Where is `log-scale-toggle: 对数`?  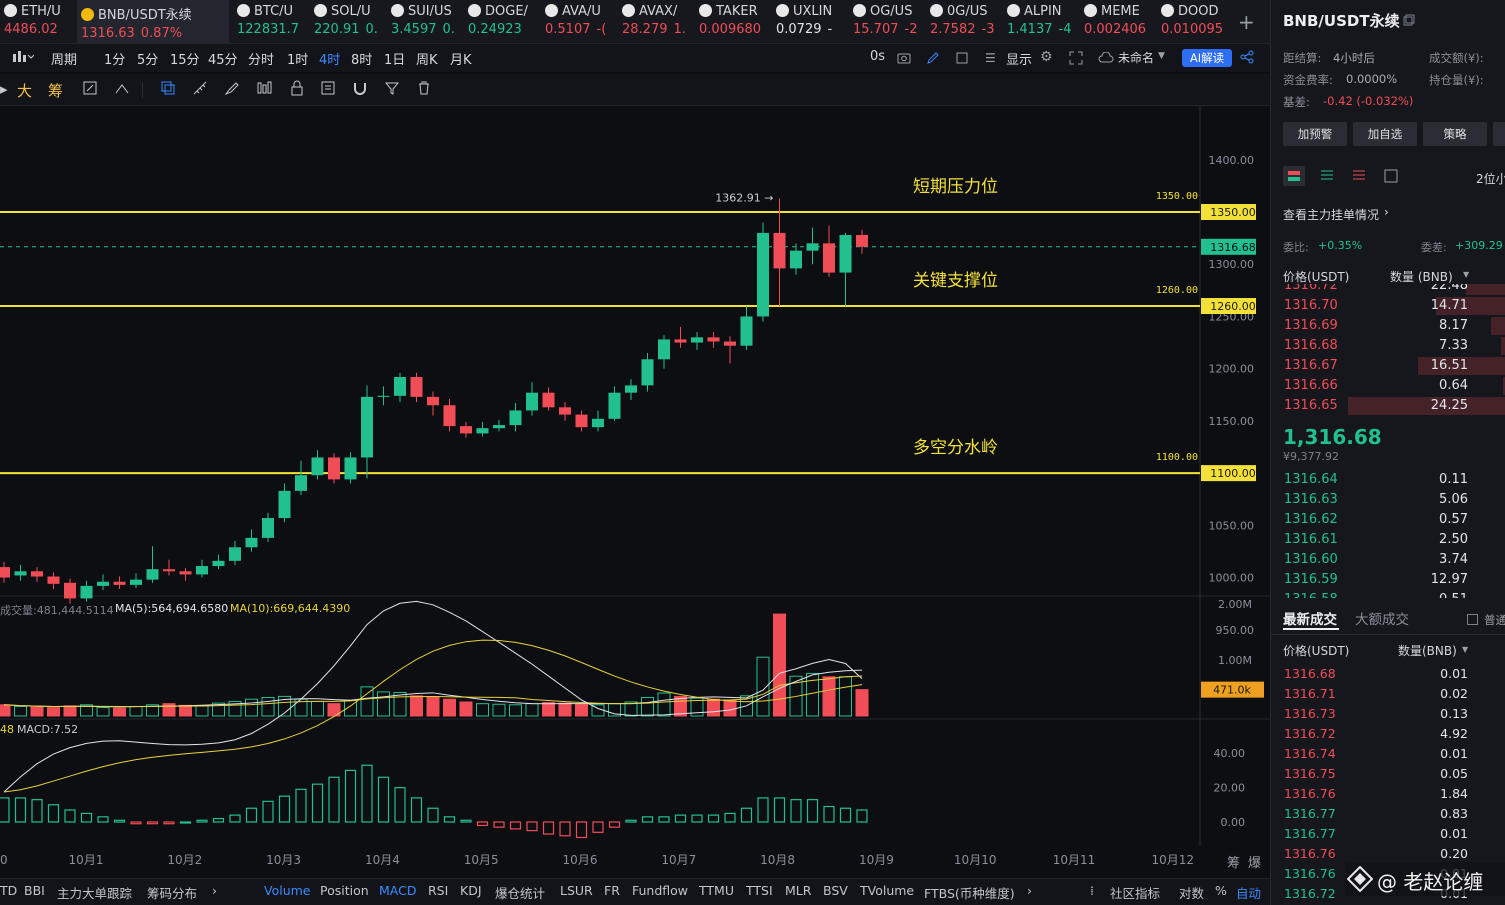 log-scale-toggle: 对数 is located at coordinates (1191, 892).